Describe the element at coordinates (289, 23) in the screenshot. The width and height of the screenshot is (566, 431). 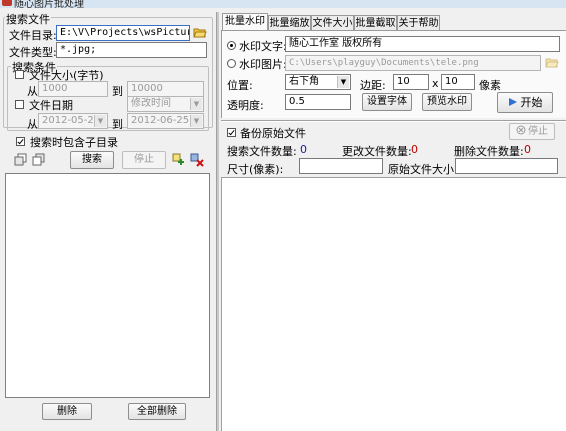
I see `tab-batch-resize: 批量缩放` at that location.